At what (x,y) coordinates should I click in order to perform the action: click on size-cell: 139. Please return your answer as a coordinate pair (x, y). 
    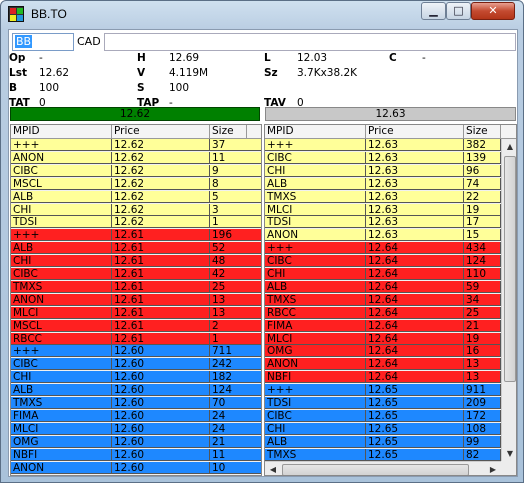
    Looking at the image, I should click on (482, 157).